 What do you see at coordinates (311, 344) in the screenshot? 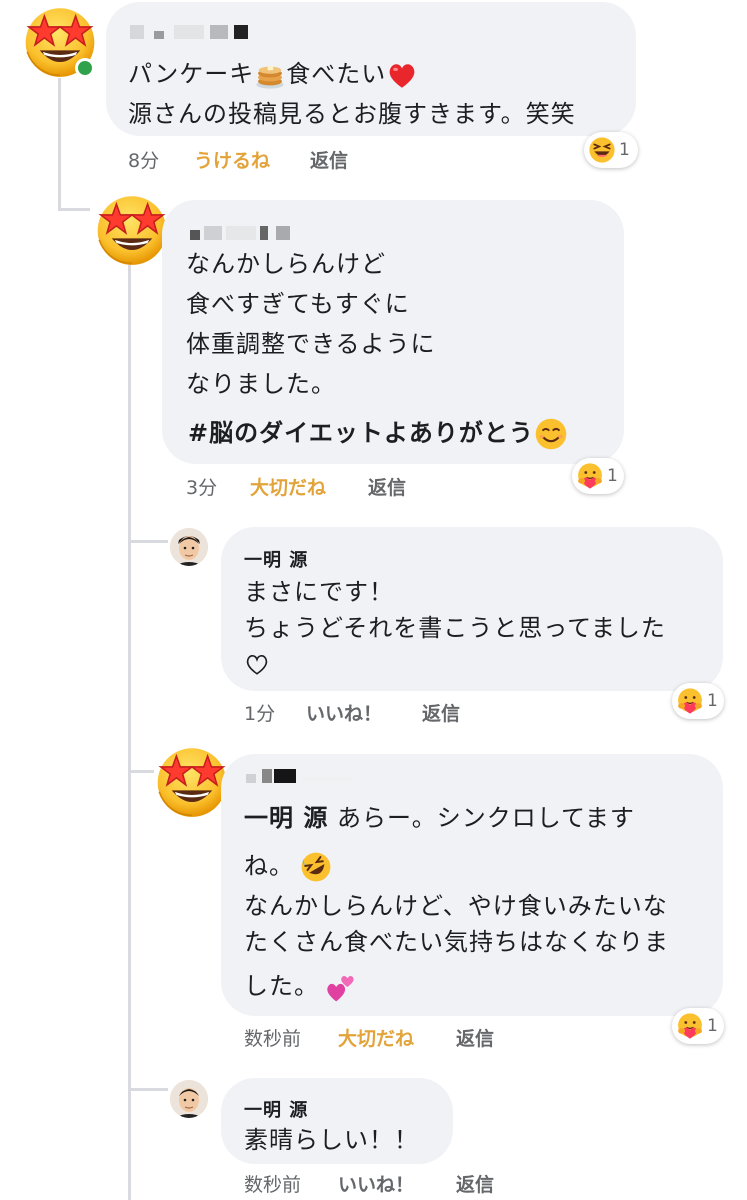
I see `comment-text: 体重調整できるように` at bounding box center [311, 344].